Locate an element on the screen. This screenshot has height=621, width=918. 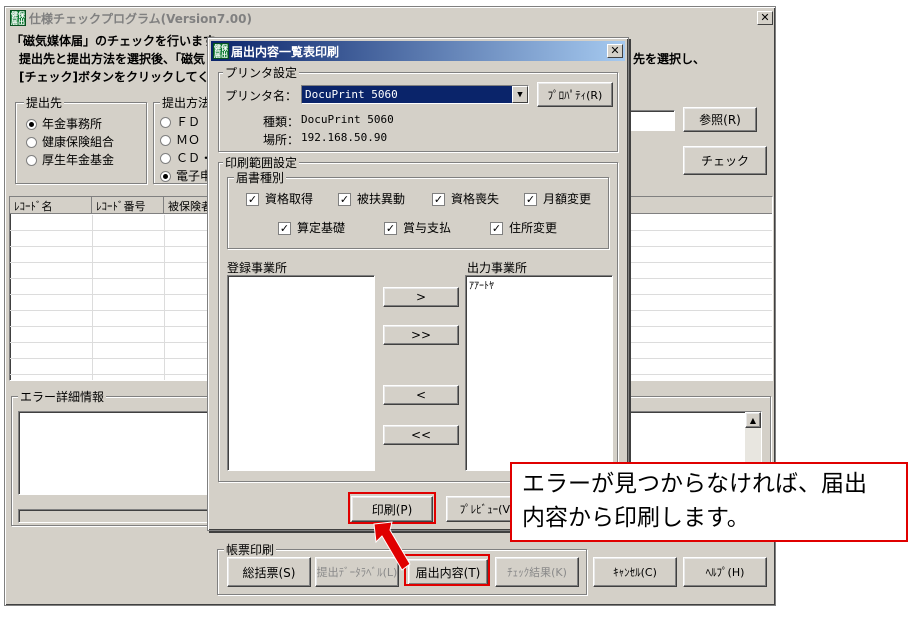
help-button: ﾍﾙﾌﾟ(H) is located at coordinates (725, 572).